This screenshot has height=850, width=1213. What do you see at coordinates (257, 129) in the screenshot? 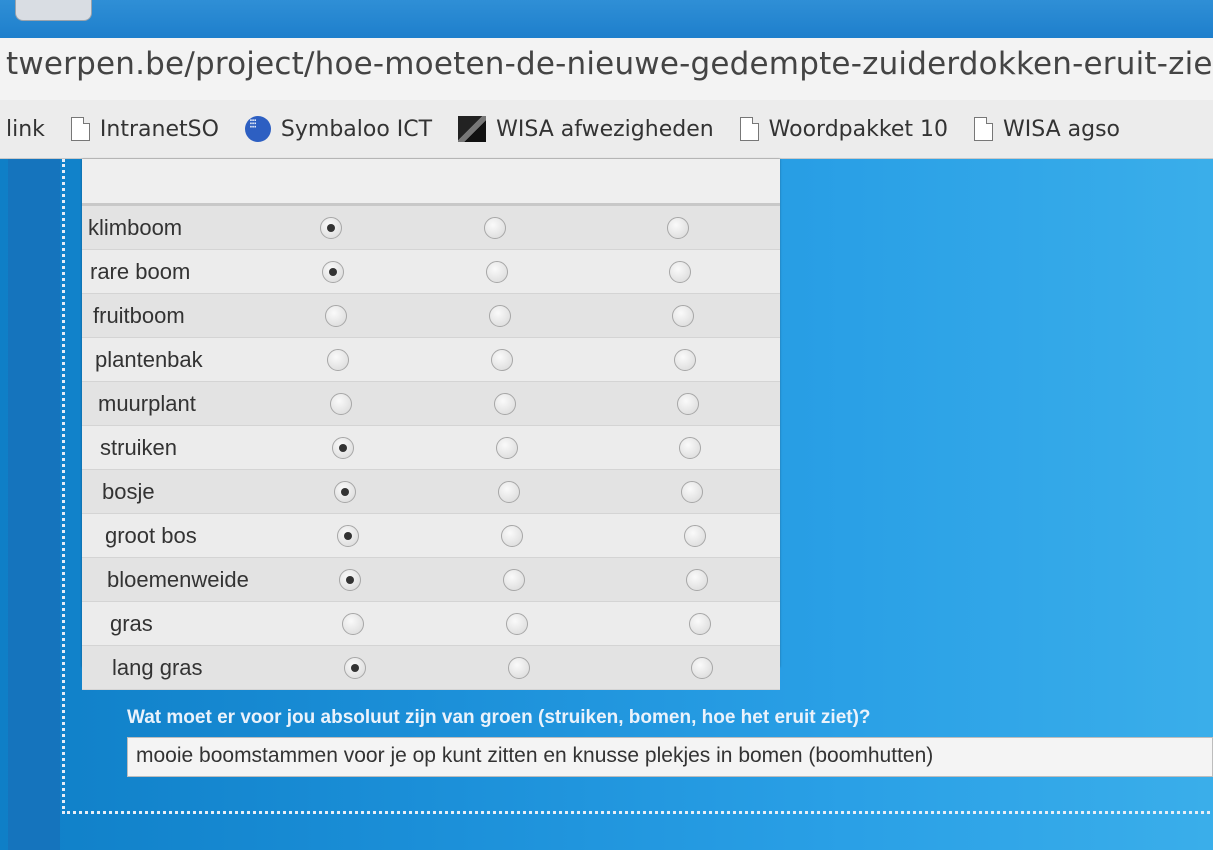
I see `symbaloo-icon` at bounding box center [257, 129].